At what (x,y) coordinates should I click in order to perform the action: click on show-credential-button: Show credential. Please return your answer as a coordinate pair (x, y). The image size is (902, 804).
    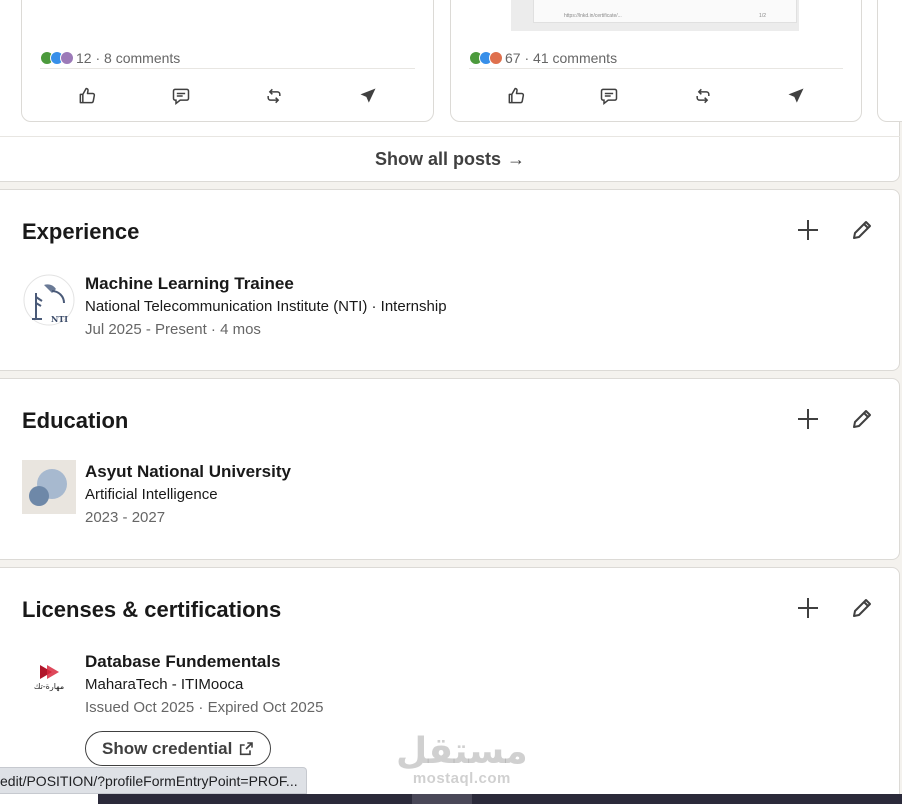
    Looking at the image, I should click on (178, 748).